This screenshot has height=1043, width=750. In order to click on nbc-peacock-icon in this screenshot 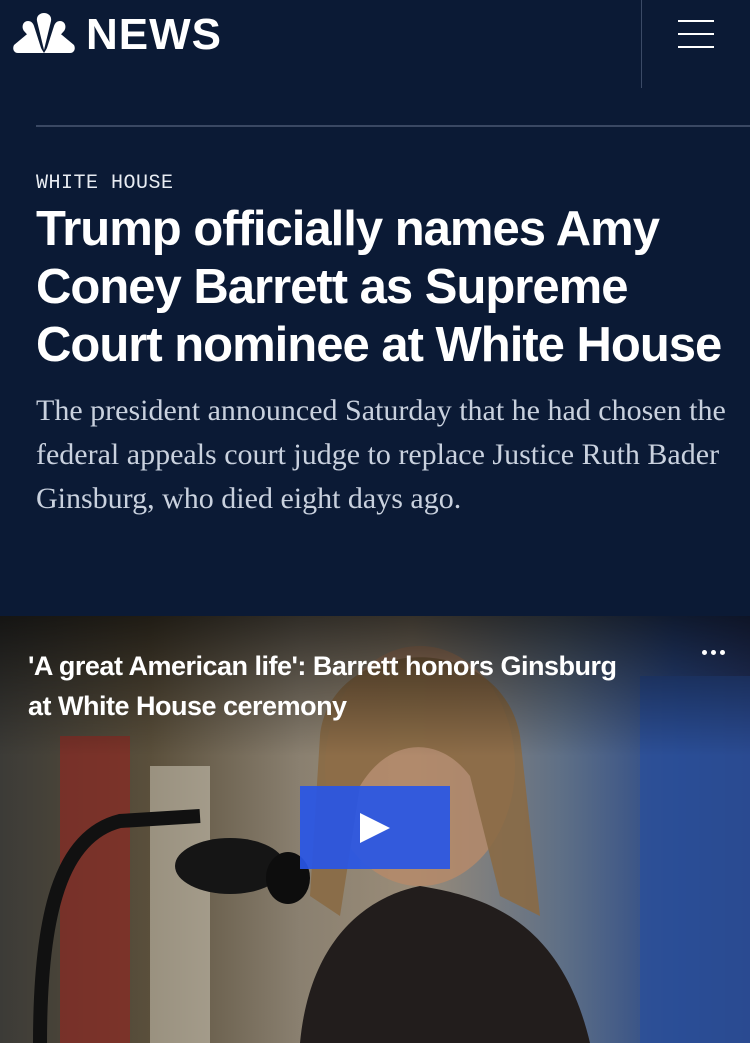, I will do `click(44, 33)`.